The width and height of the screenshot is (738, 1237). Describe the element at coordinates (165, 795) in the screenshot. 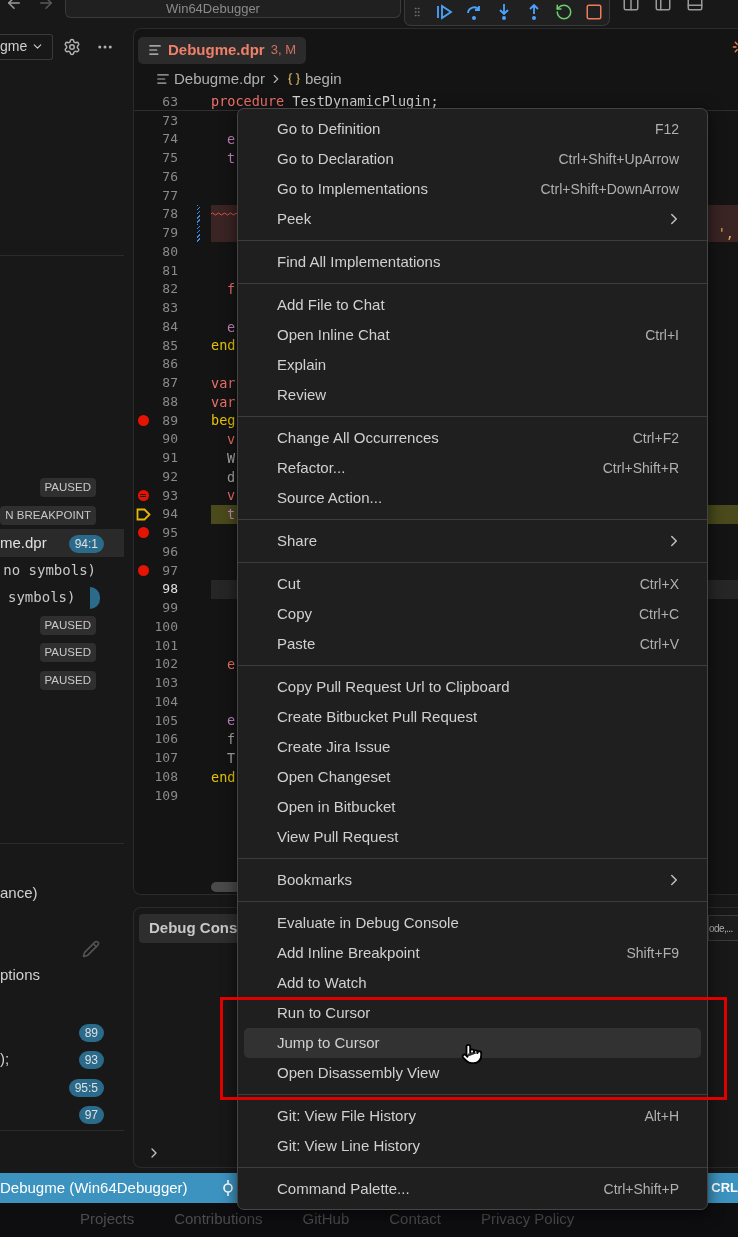

I see `line-number: 109` at that location.